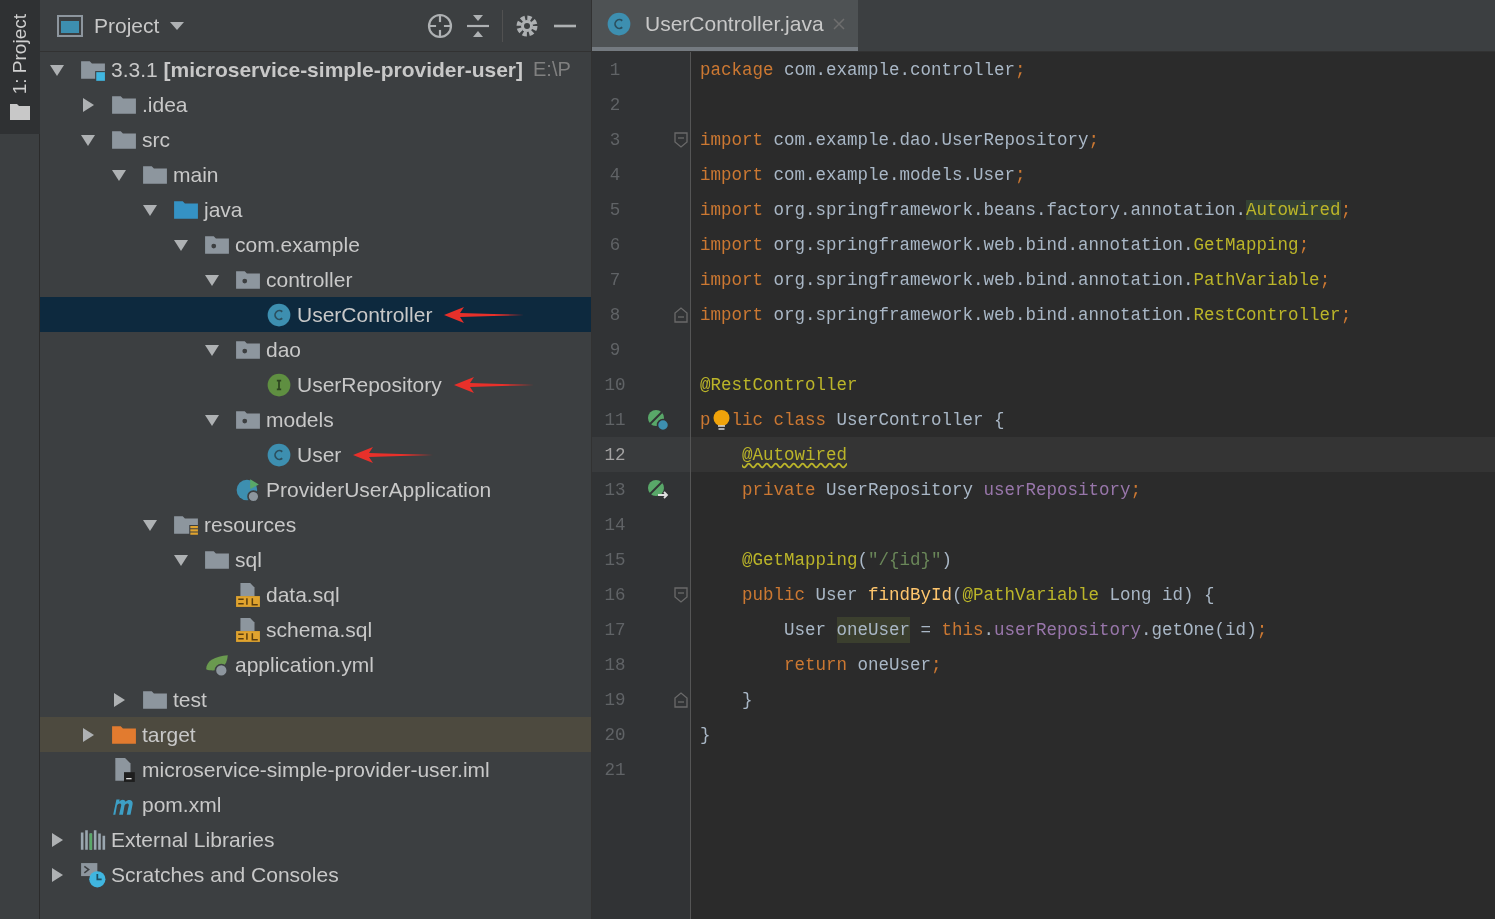  Describe the element at coordinates (304, 664) in the screenshot. I see `tree-item-label: application.yml` at that location.